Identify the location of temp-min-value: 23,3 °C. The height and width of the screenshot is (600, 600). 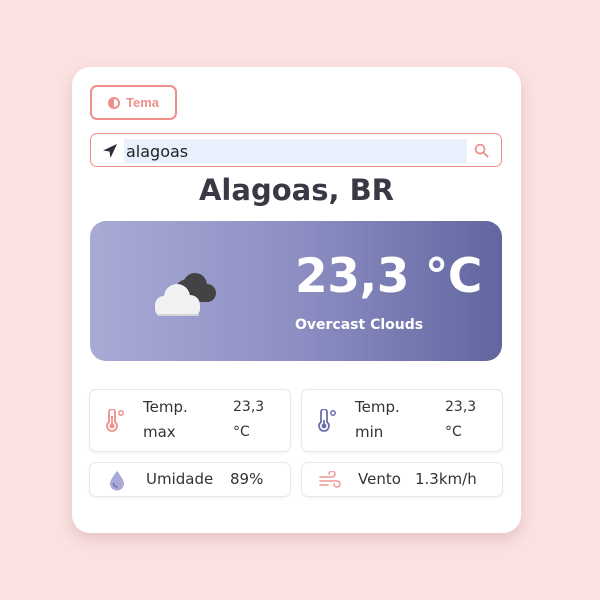
(461, 419).